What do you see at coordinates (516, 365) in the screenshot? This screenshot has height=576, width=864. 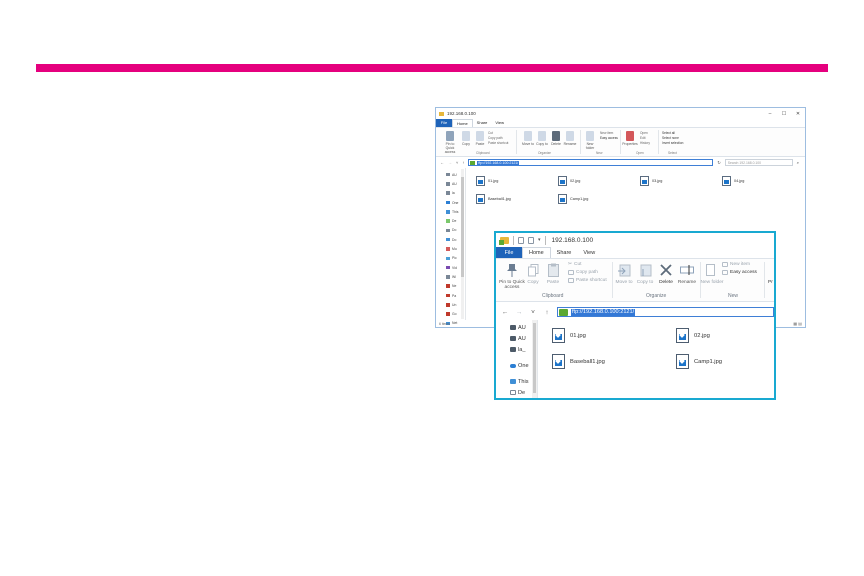 I see `nav-item-onedrive: One` at bounding box center [516, 365].